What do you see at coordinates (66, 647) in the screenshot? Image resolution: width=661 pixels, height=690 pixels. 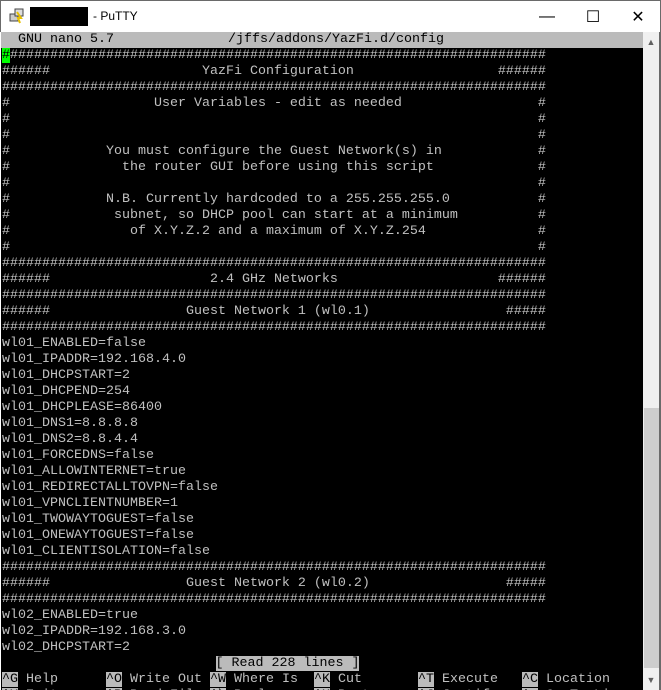 I see `editor-line: wl02_DHCPSTART=2` at bounding box center [66, 647].